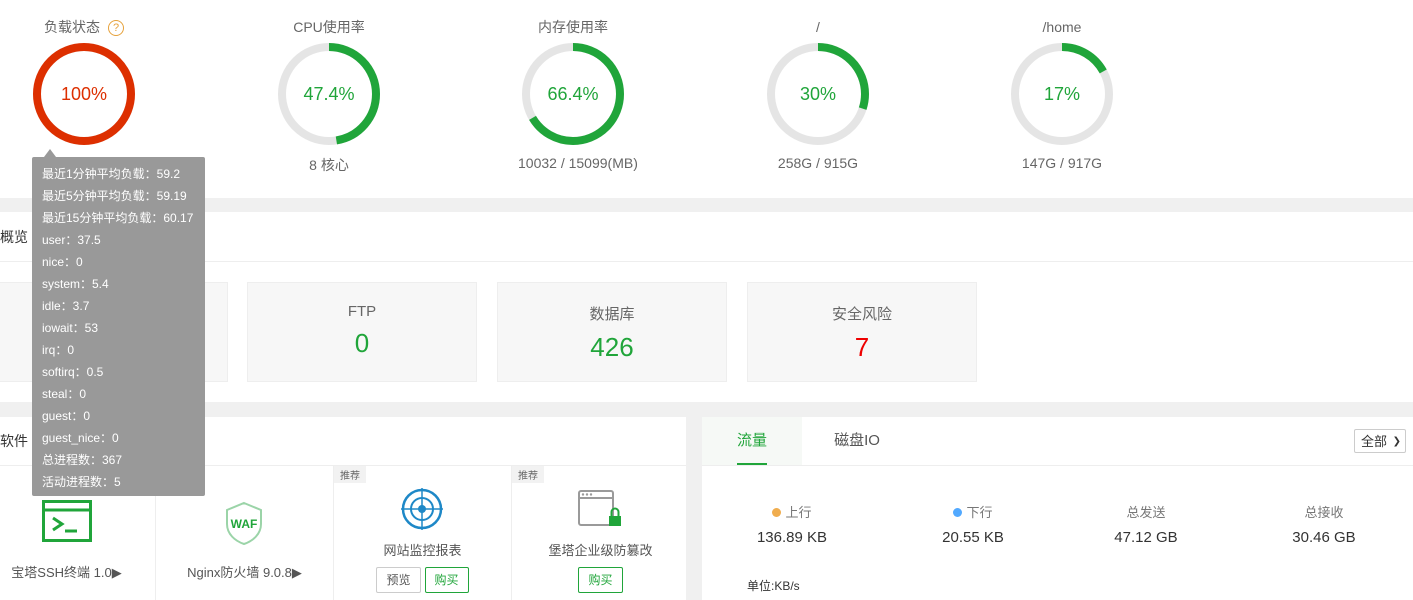 The width and height of the screenshot is (1413, 600). What do you see at coordinates (116, 28) in the screenshot?
I see `question-circle-icon: ?` at bounding box center [116, 28].